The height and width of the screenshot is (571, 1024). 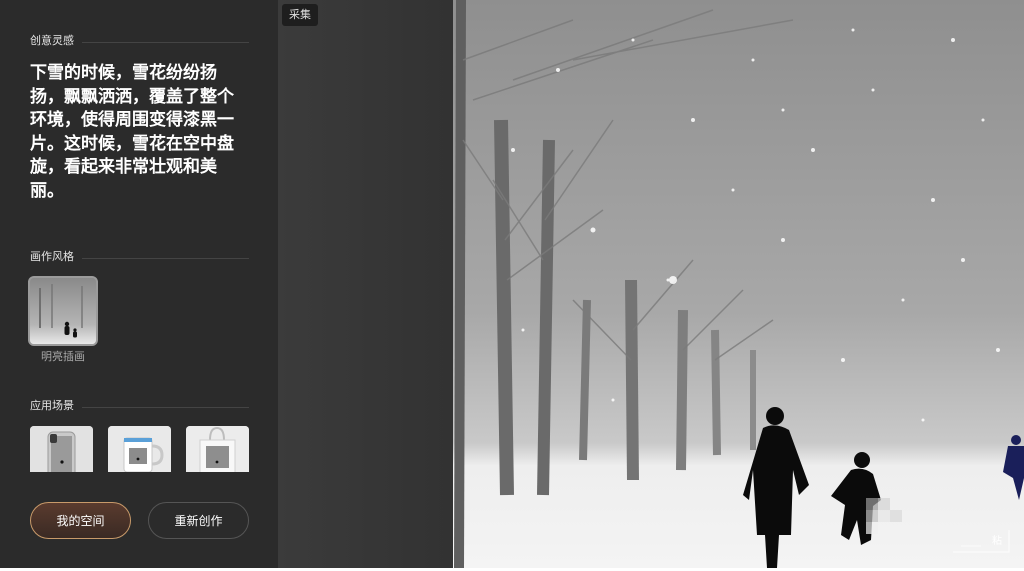 I want to click on section-header-scene: 应用场景, so click(x=139, y=407).